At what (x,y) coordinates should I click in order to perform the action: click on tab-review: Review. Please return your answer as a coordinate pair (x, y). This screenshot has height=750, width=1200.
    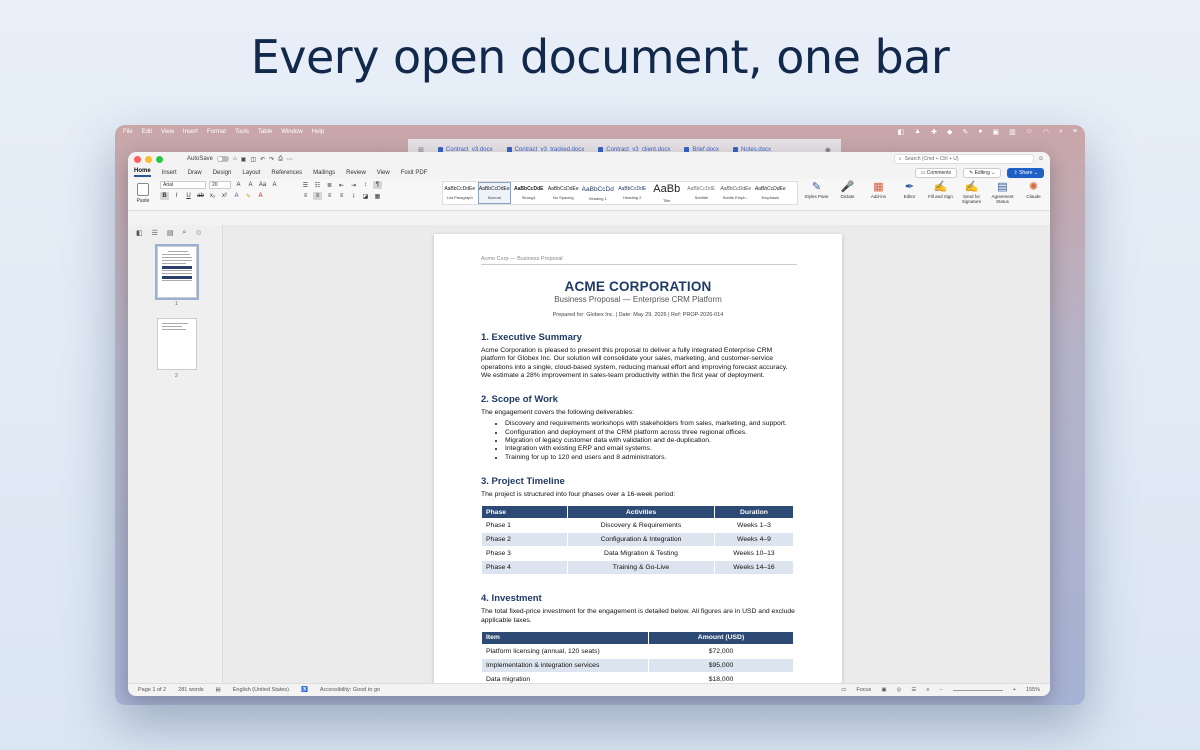
    Looking at the image, I should click on (356, 173).